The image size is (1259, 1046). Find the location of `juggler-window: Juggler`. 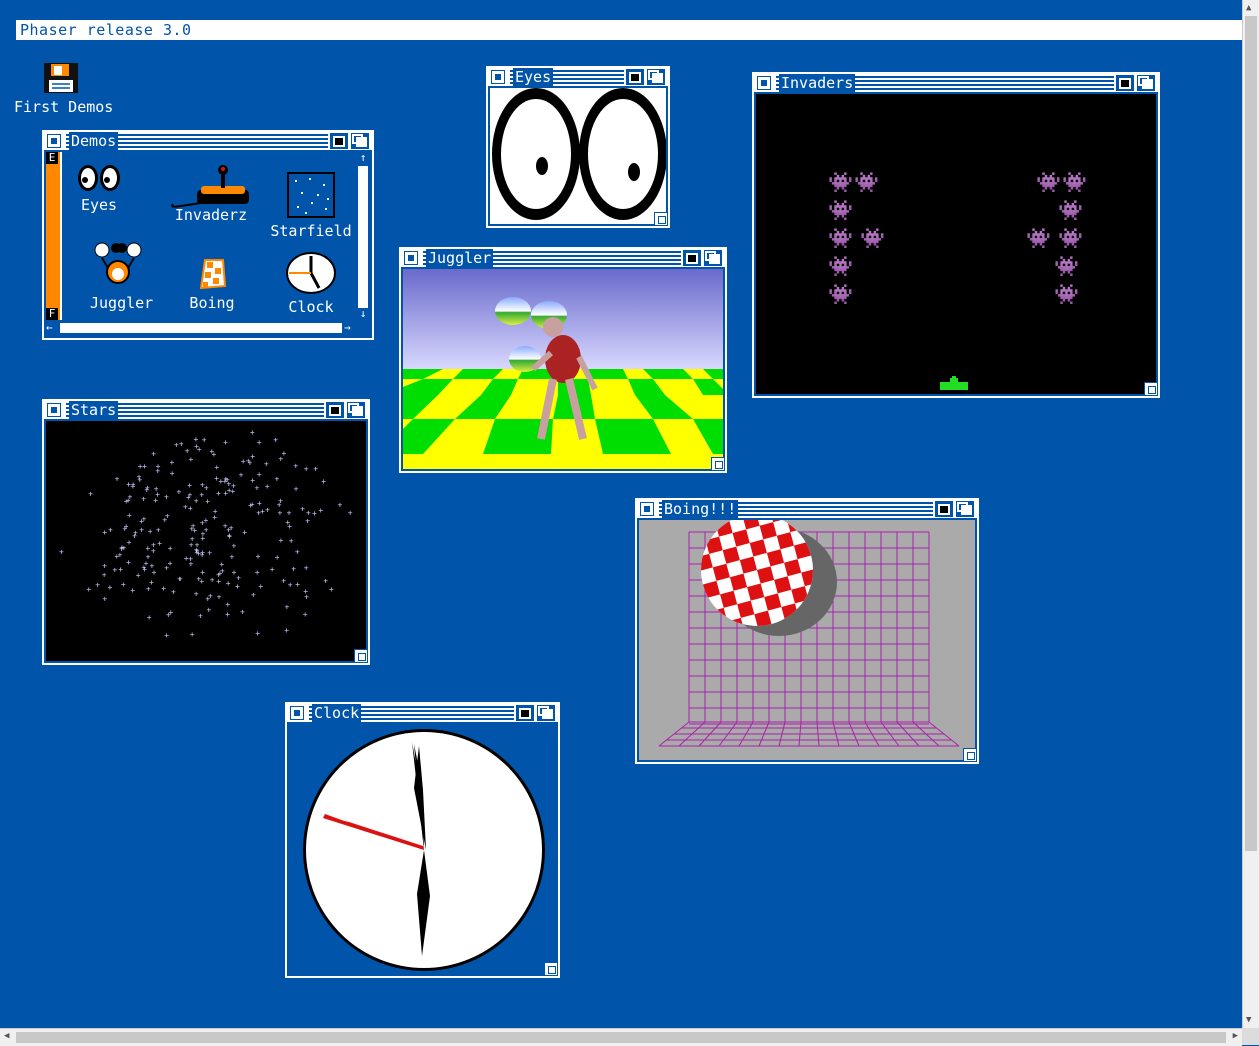

juggler-window: Juggler is located at coordinates (563, 360).